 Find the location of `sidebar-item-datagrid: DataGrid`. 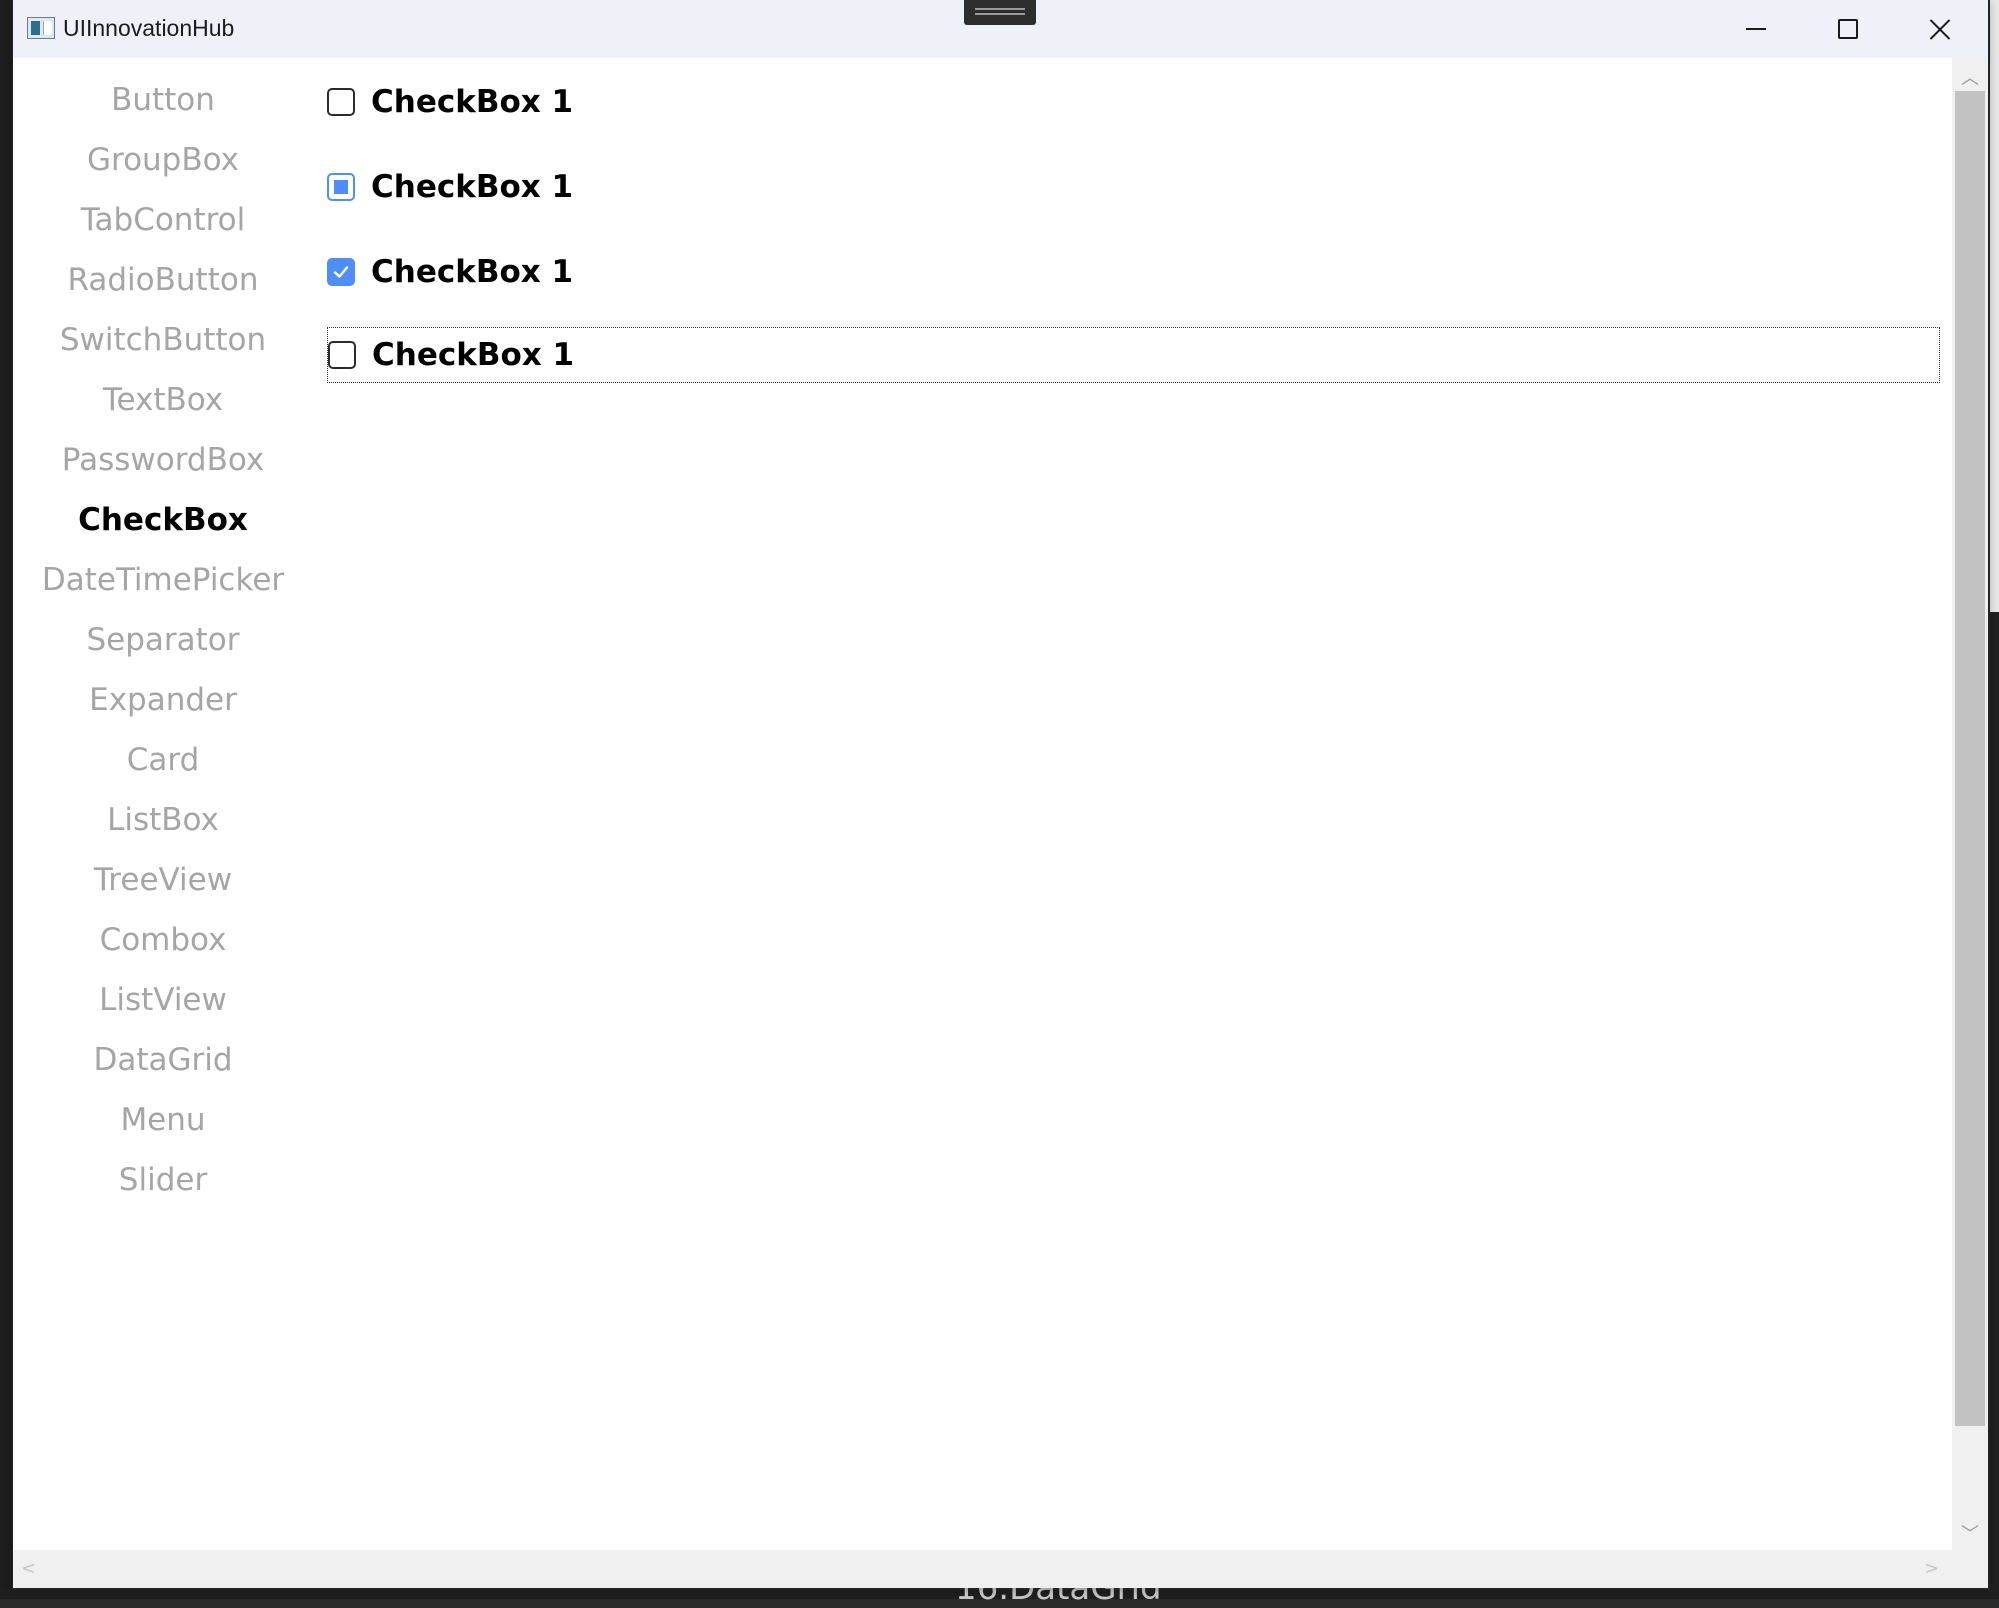

sidebar-item-datagrid: DataGrid is located at coordinates (163, 1060).